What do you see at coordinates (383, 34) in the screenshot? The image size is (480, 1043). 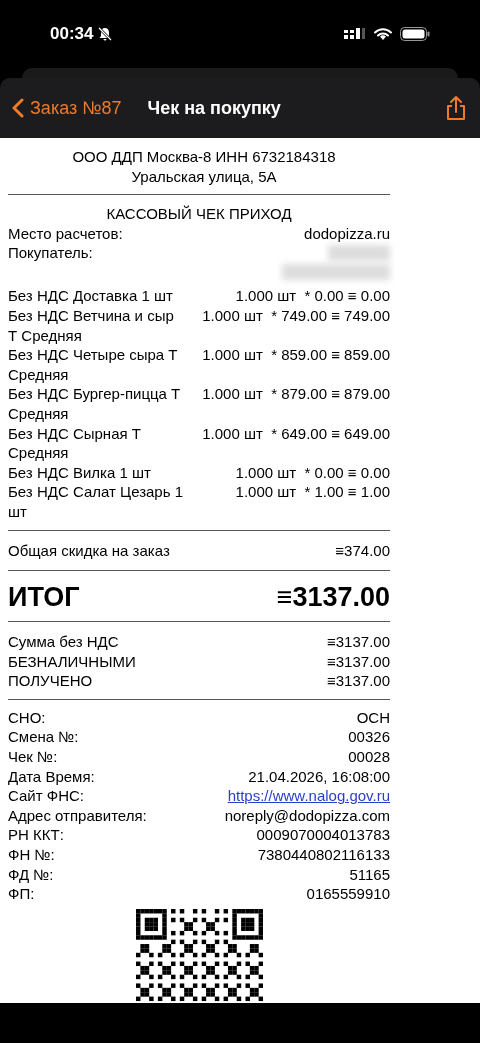 I see `wifi-icon` at bounding box center [383, 34].